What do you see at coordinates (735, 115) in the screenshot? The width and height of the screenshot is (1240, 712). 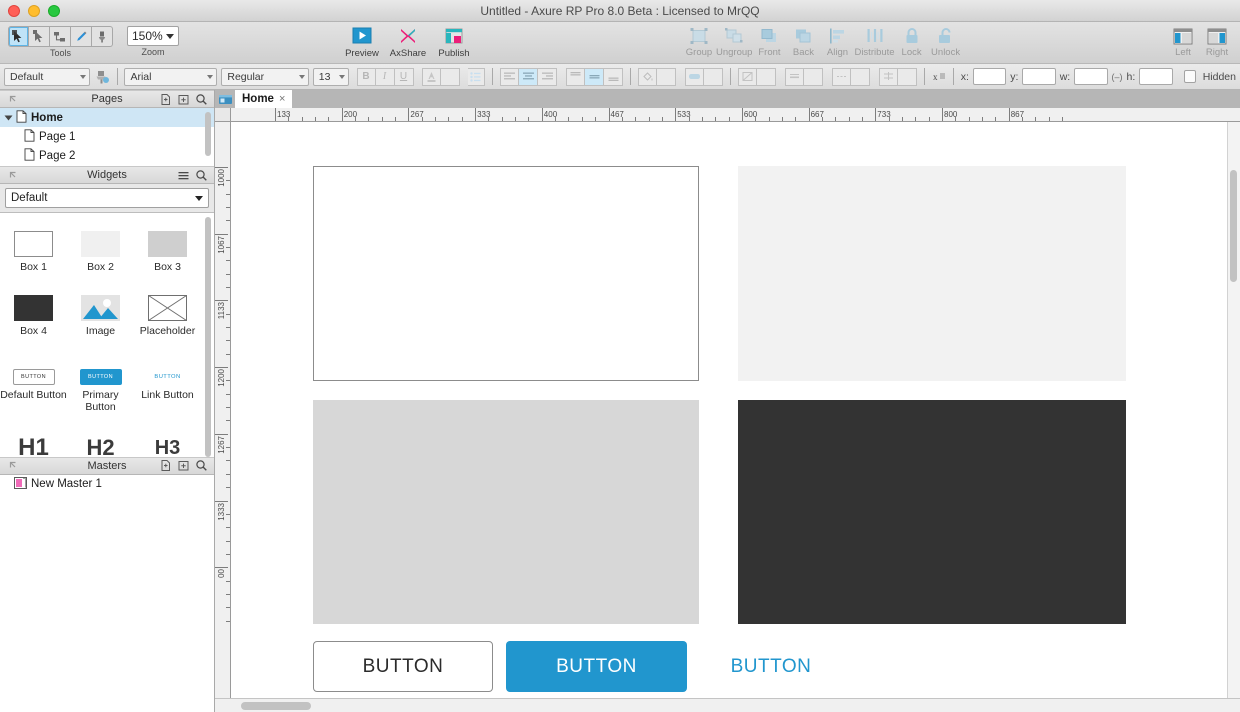 I see `horizontal-ruler: 133 200 267 333 400 467 533 600 667 733 800 867` at bounding box center [735, 115].